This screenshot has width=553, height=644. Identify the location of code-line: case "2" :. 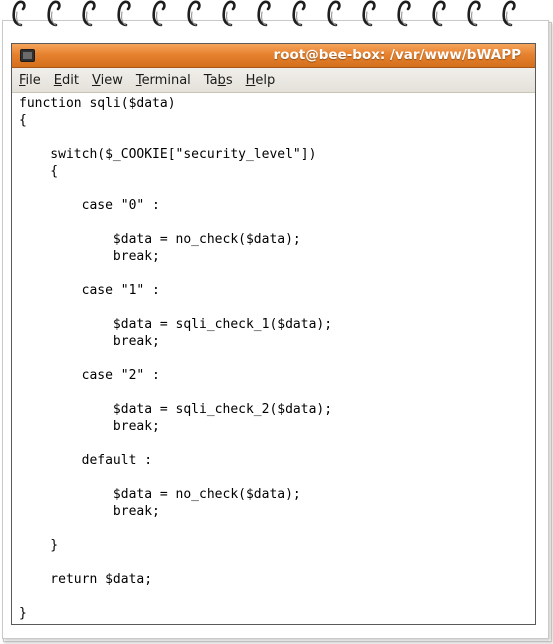
(89, 375).